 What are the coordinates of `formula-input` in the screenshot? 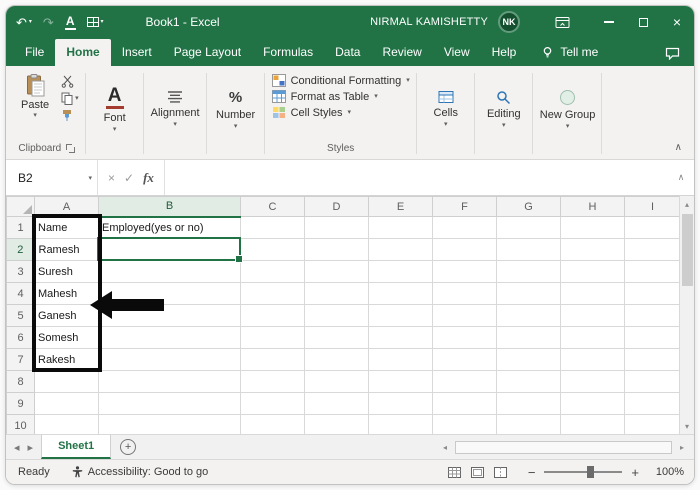 It's located at (416, 177).